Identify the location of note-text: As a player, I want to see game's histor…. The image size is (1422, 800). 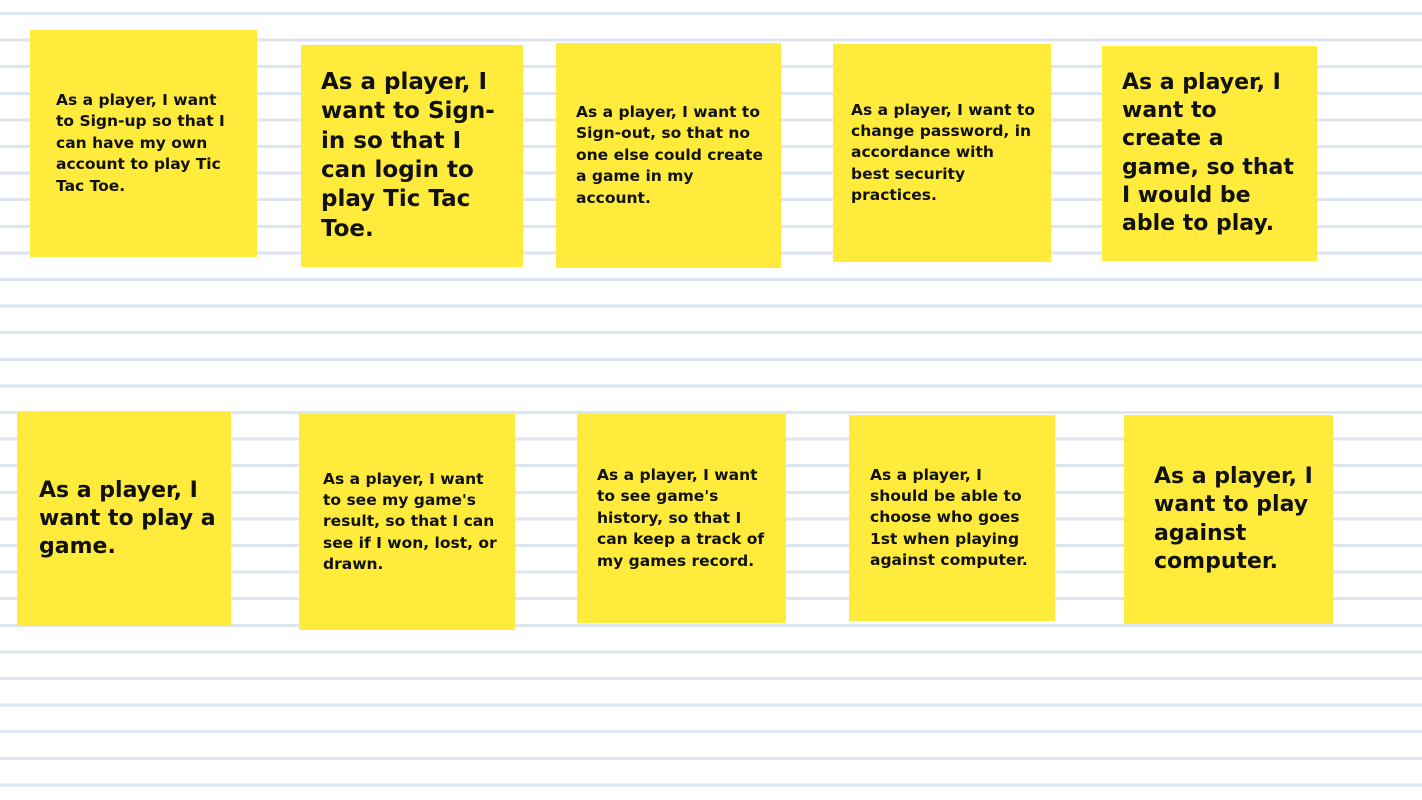
(681, 518).